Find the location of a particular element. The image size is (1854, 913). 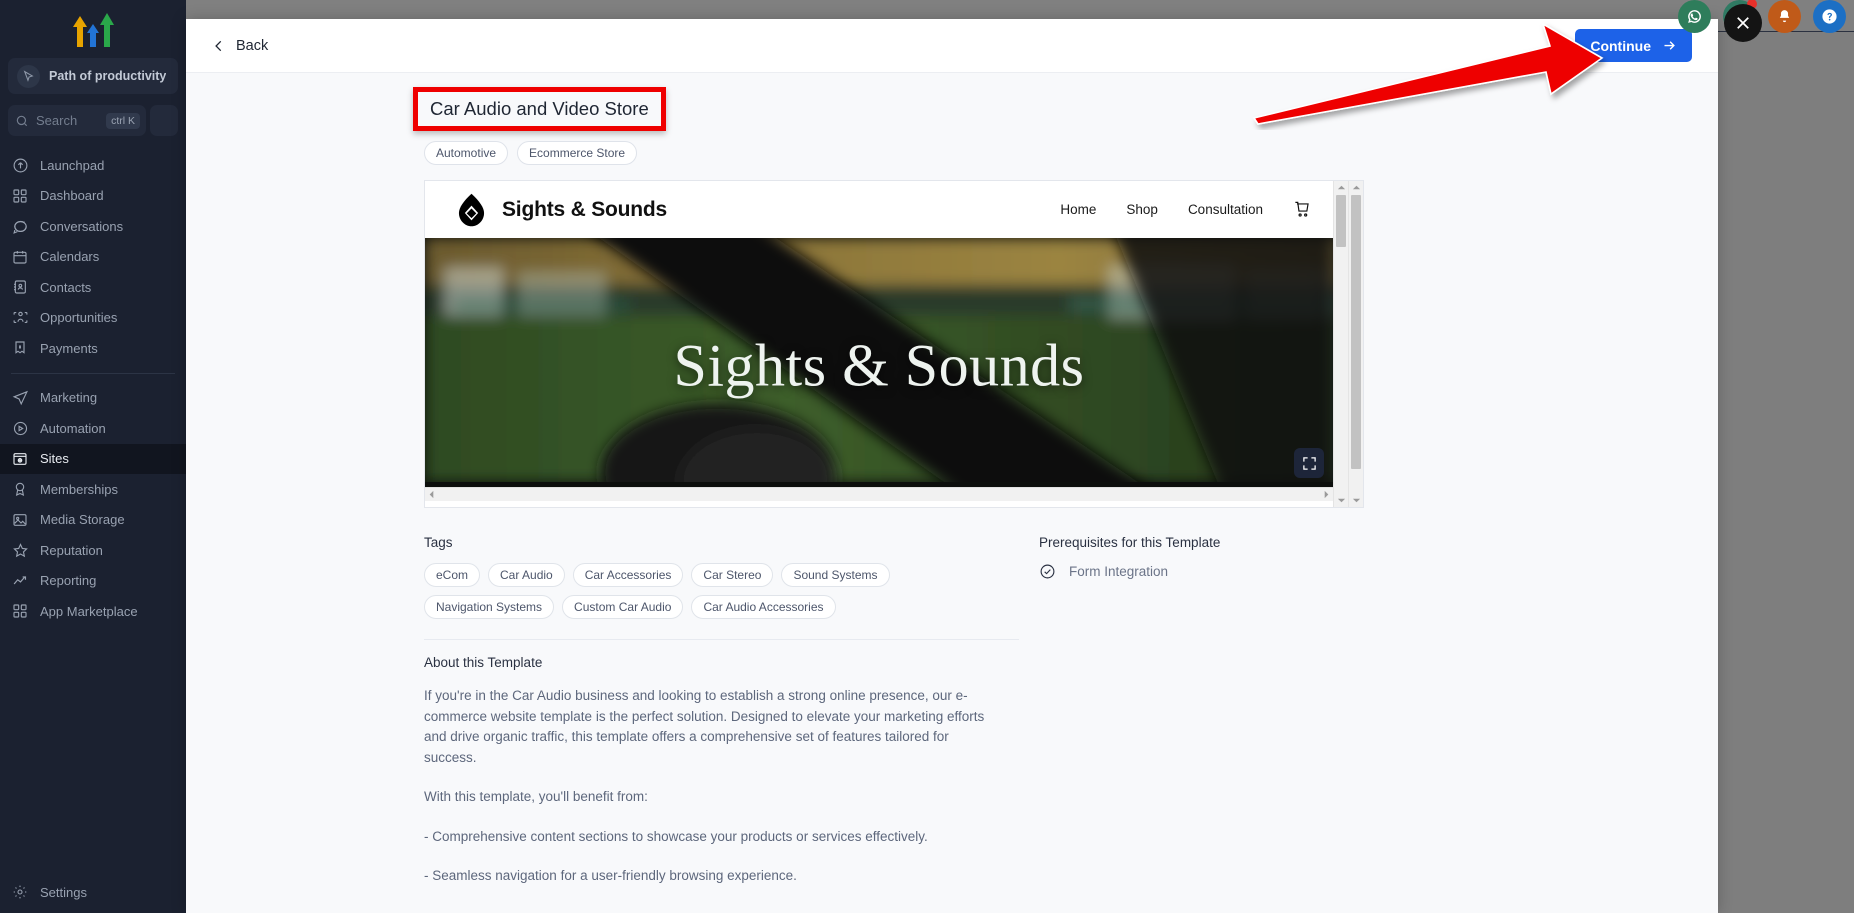

close-icon is located at coordinates (1743, 23).